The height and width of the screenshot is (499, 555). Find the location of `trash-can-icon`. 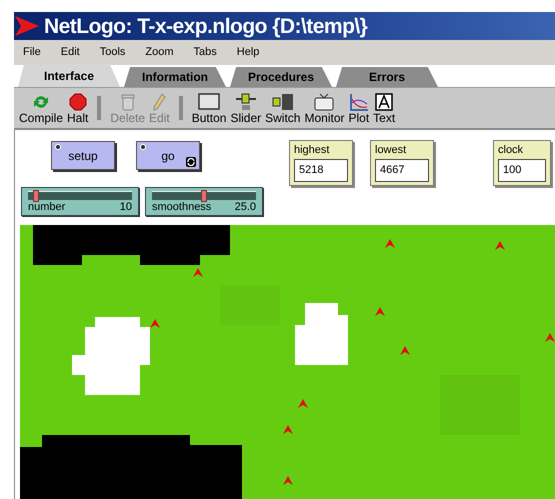

trash-can-icon is located at coordinates (127, 102).